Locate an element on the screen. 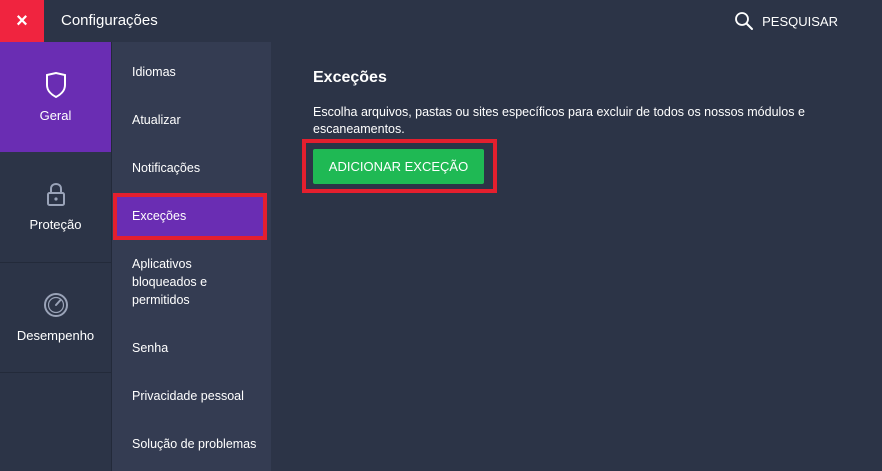 The height and width of the screenshot is (471, 882). category-label: Proteção is located at coordinates (55, 224).